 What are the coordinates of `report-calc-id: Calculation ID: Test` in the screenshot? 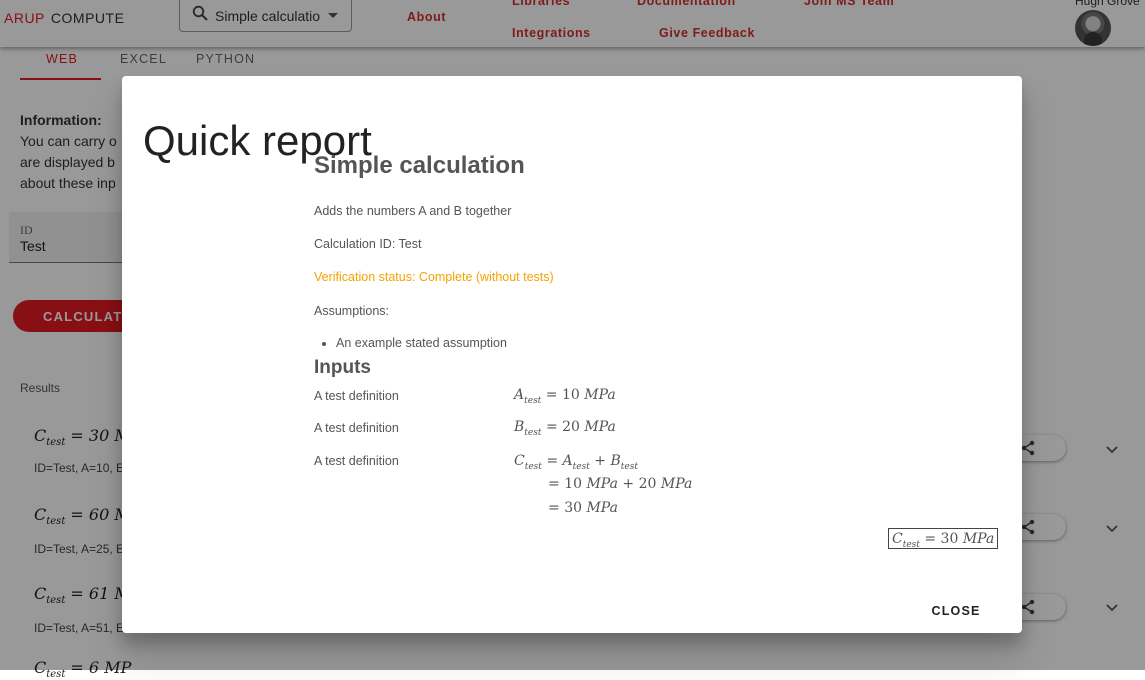 It's located at (368, 244).